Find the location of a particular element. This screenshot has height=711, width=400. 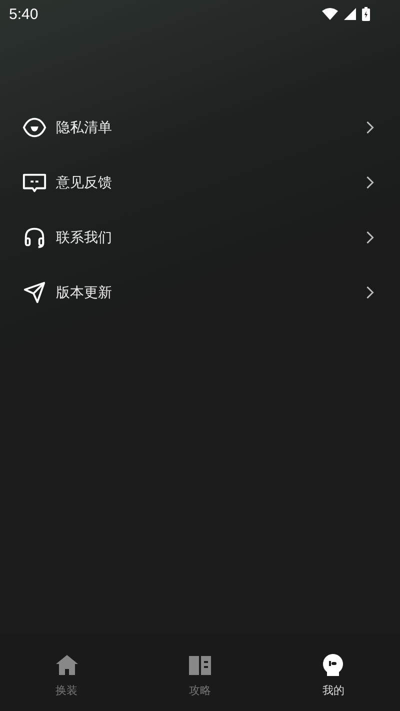

ghost-icon is located at coordinates (333, 665).